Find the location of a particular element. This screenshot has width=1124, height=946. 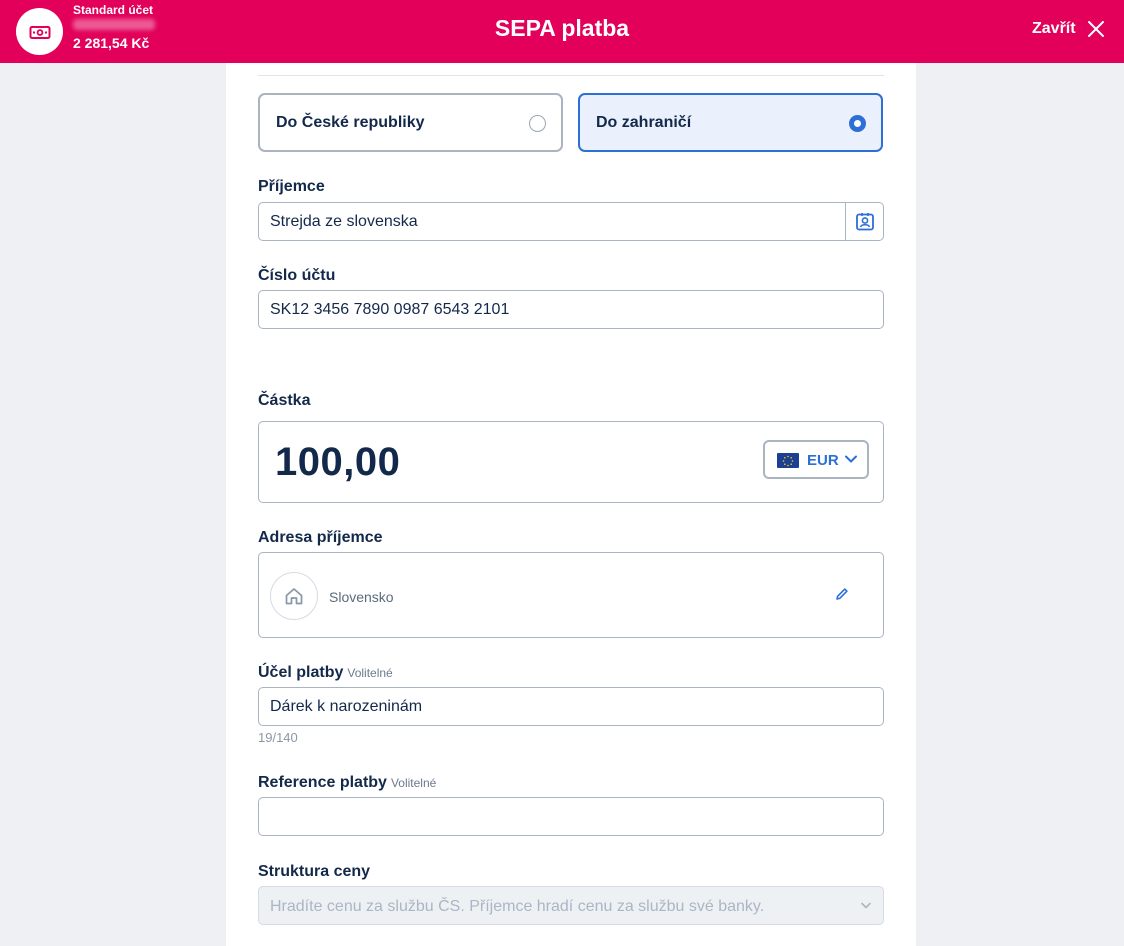

pencil-icon is located at coordinates (842, 594).